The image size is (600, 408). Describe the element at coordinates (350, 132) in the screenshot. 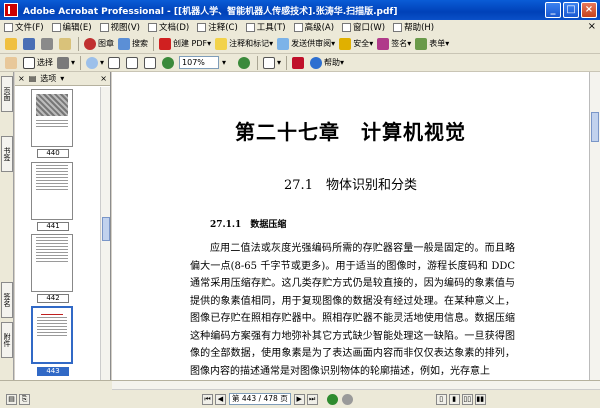

I see `chapter-title: 第二十七章 计算机视觉` at that location.